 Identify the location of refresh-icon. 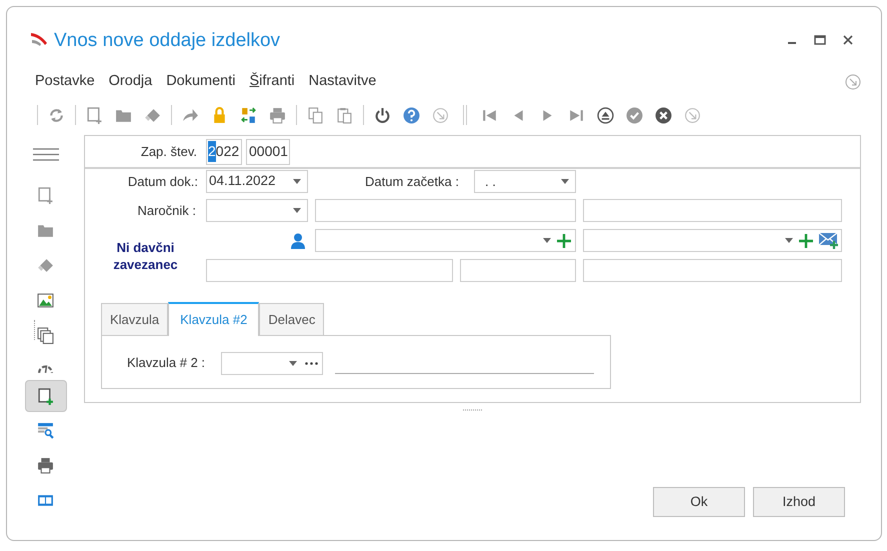
(56, 115).